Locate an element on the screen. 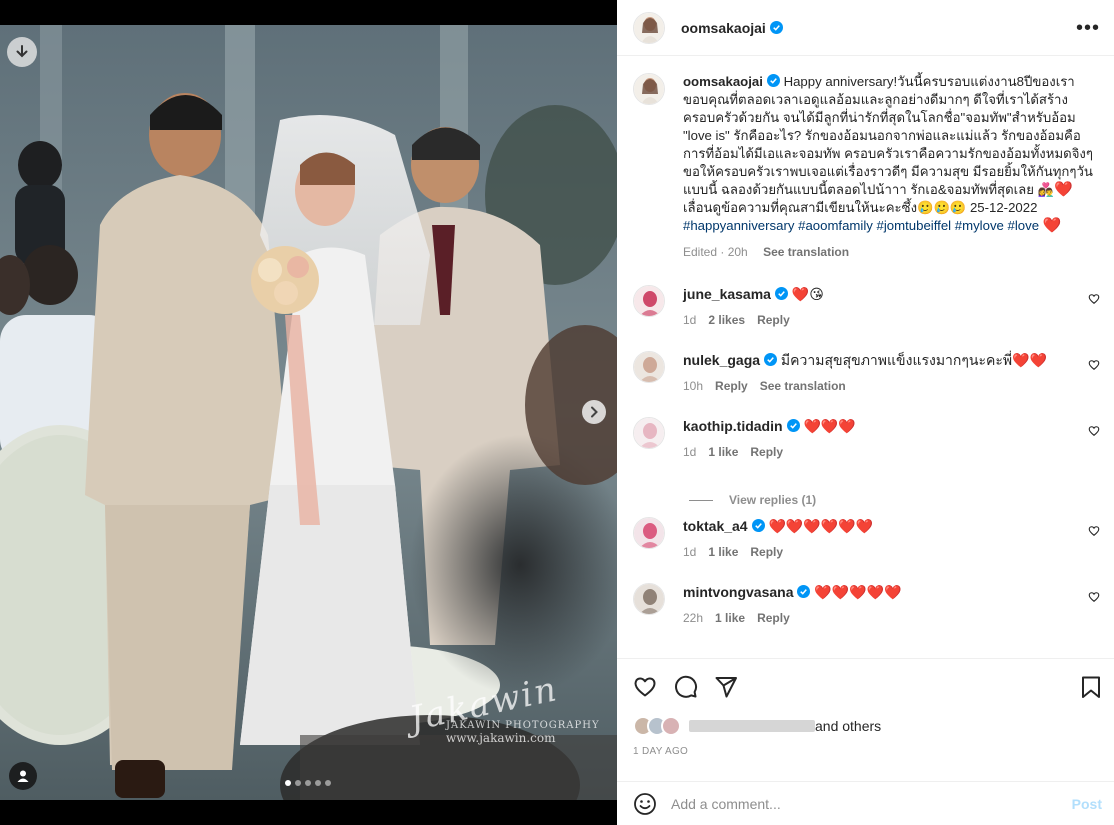  comment-item: toktak_a4 ❤️❤️❤️❤️❤️❤️ 1d 1 like Reply is located at coordinates (866, 539).